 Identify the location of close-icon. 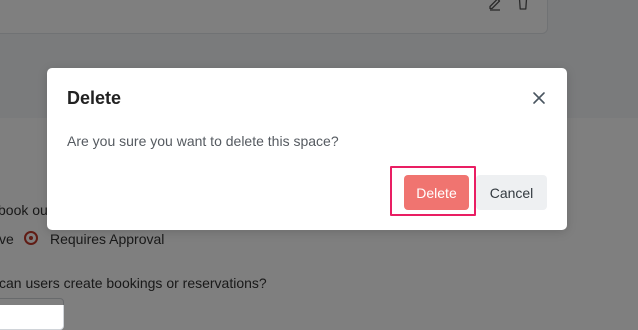
(539, 98).